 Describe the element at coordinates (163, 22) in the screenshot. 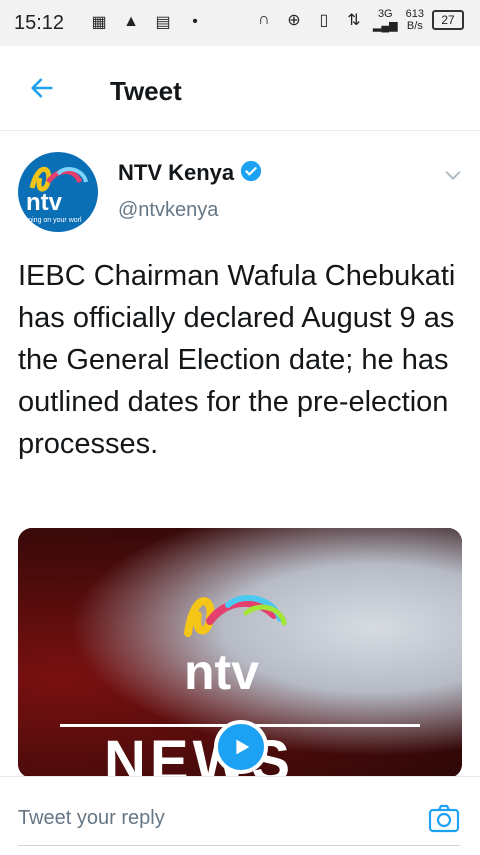

I see `message-icon: ▤` at that location.